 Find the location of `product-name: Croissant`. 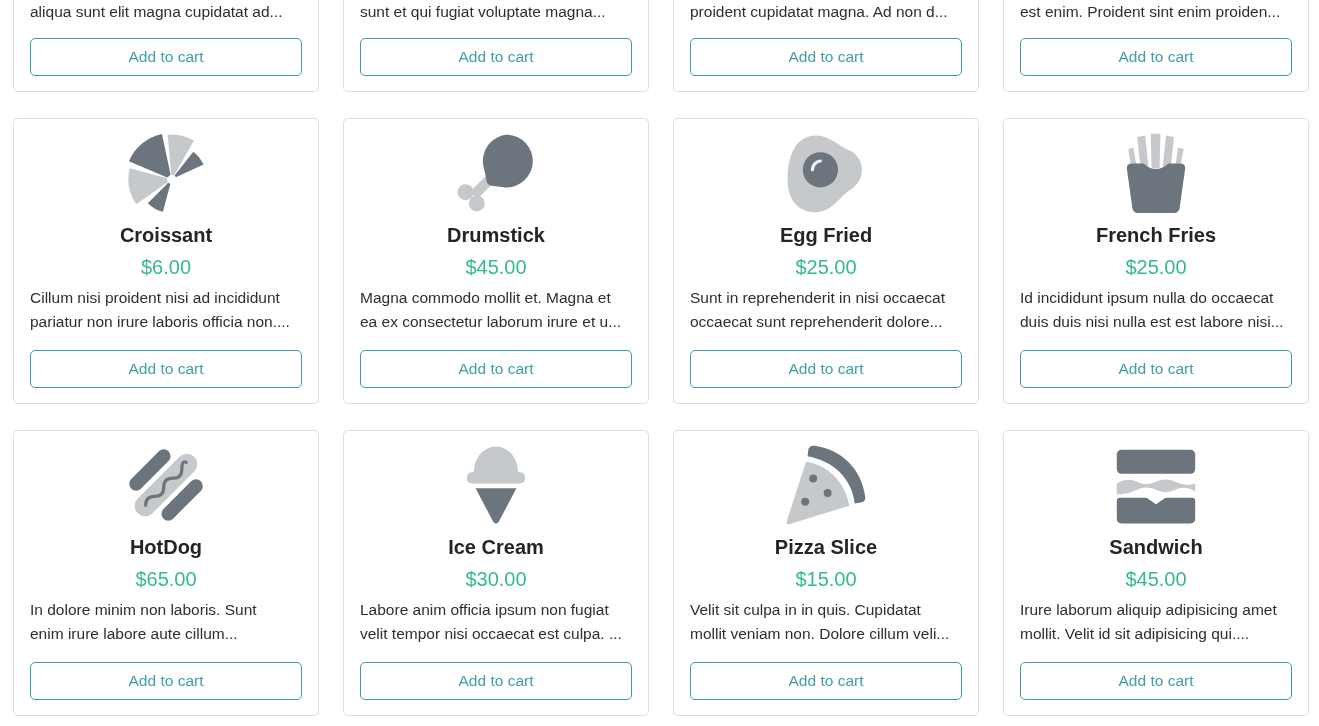

product-name: Croissant is located at coordinates (166, 235).